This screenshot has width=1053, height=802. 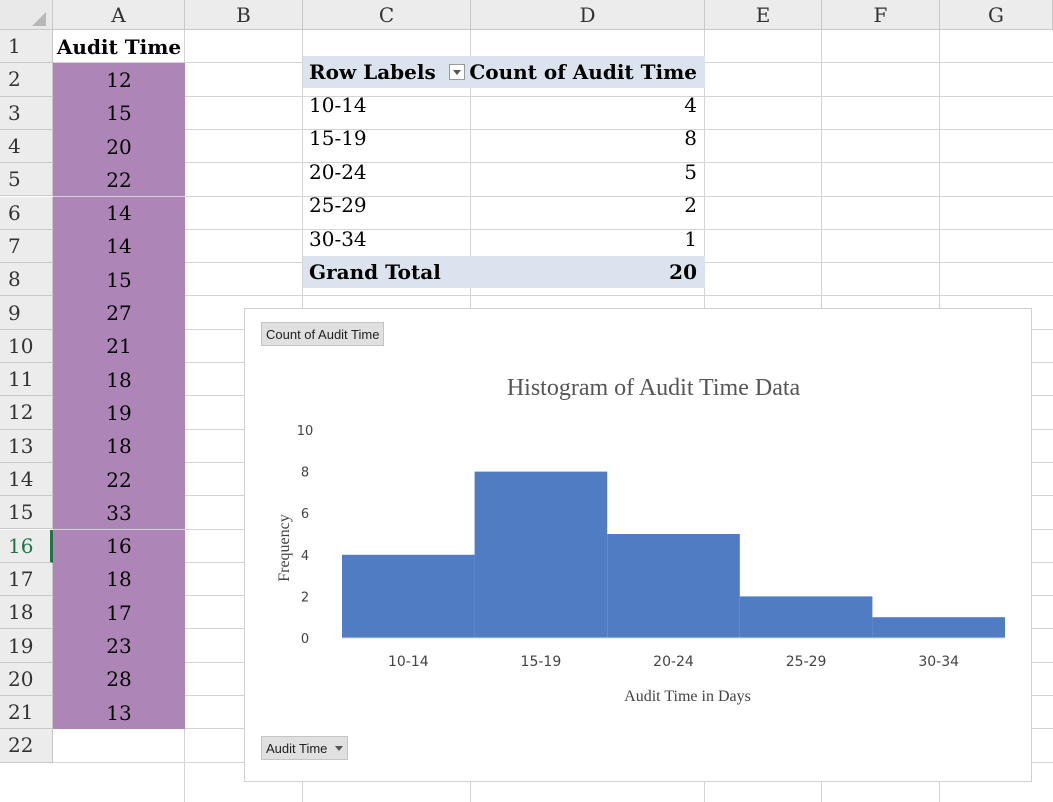 What do you see at coordinates (26, 679) in the screenshot?
I see `row-header-20: 20` at bounding box center [26, 679].